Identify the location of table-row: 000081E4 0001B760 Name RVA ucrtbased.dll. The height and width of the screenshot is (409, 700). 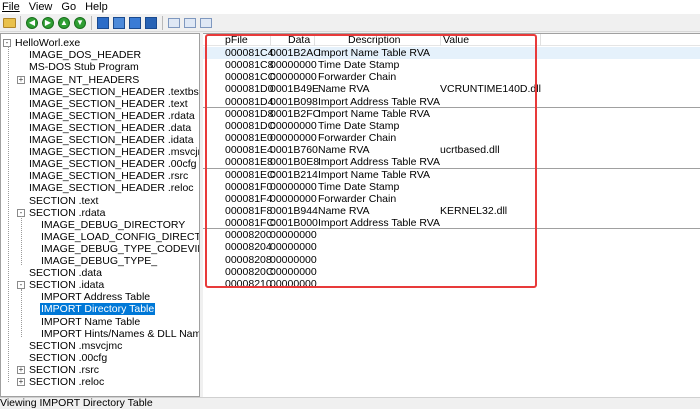
(451, 150).